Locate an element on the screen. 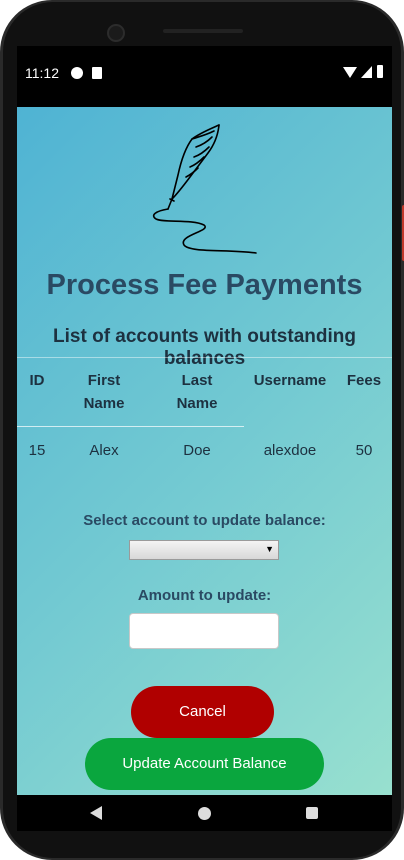  dropdown-arrow-icon: ▼ is located at coordinates (269, 549).